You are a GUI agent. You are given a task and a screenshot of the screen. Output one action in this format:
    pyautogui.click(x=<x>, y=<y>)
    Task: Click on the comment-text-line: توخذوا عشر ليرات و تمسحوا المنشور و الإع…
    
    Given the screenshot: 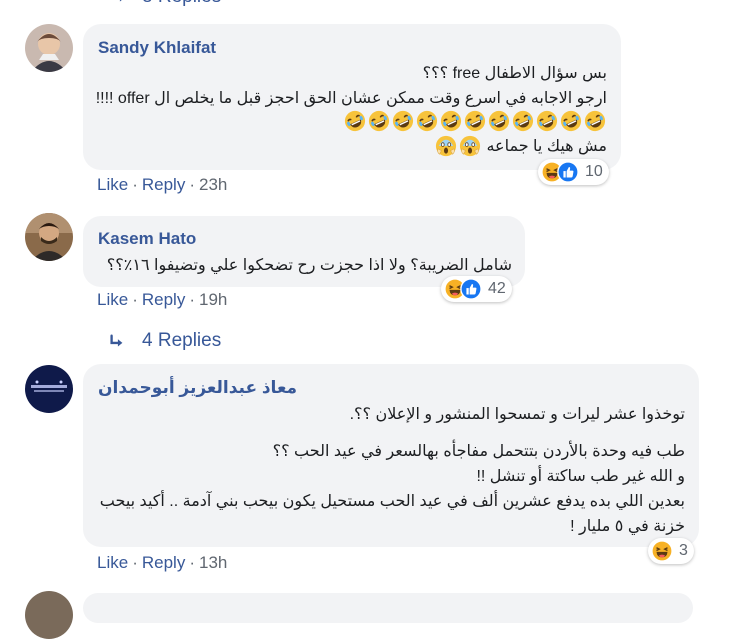 What is the action you would take?
    pyautogui.click(x=517, y=414)
    